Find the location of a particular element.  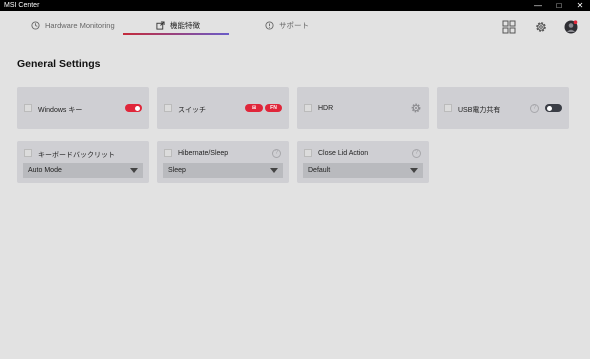

keyboard-backlight-select: Auto Mode is located at coordinates (83, 170).